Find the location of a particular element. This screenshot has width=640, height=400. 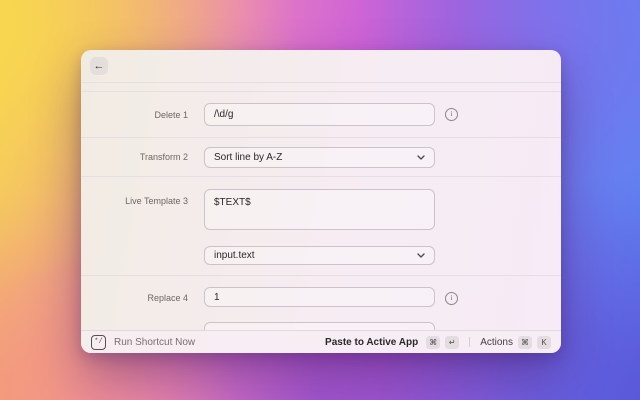

scrolled-row-sliver is located at coordinates (321, 87).